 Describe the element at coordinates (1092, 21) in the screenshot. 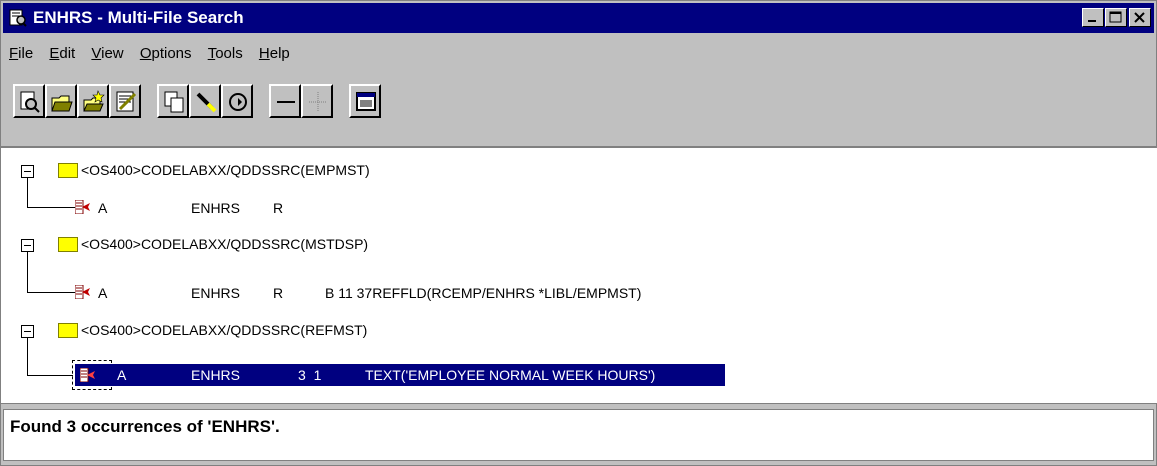

I see `minimize-icon` at that location.